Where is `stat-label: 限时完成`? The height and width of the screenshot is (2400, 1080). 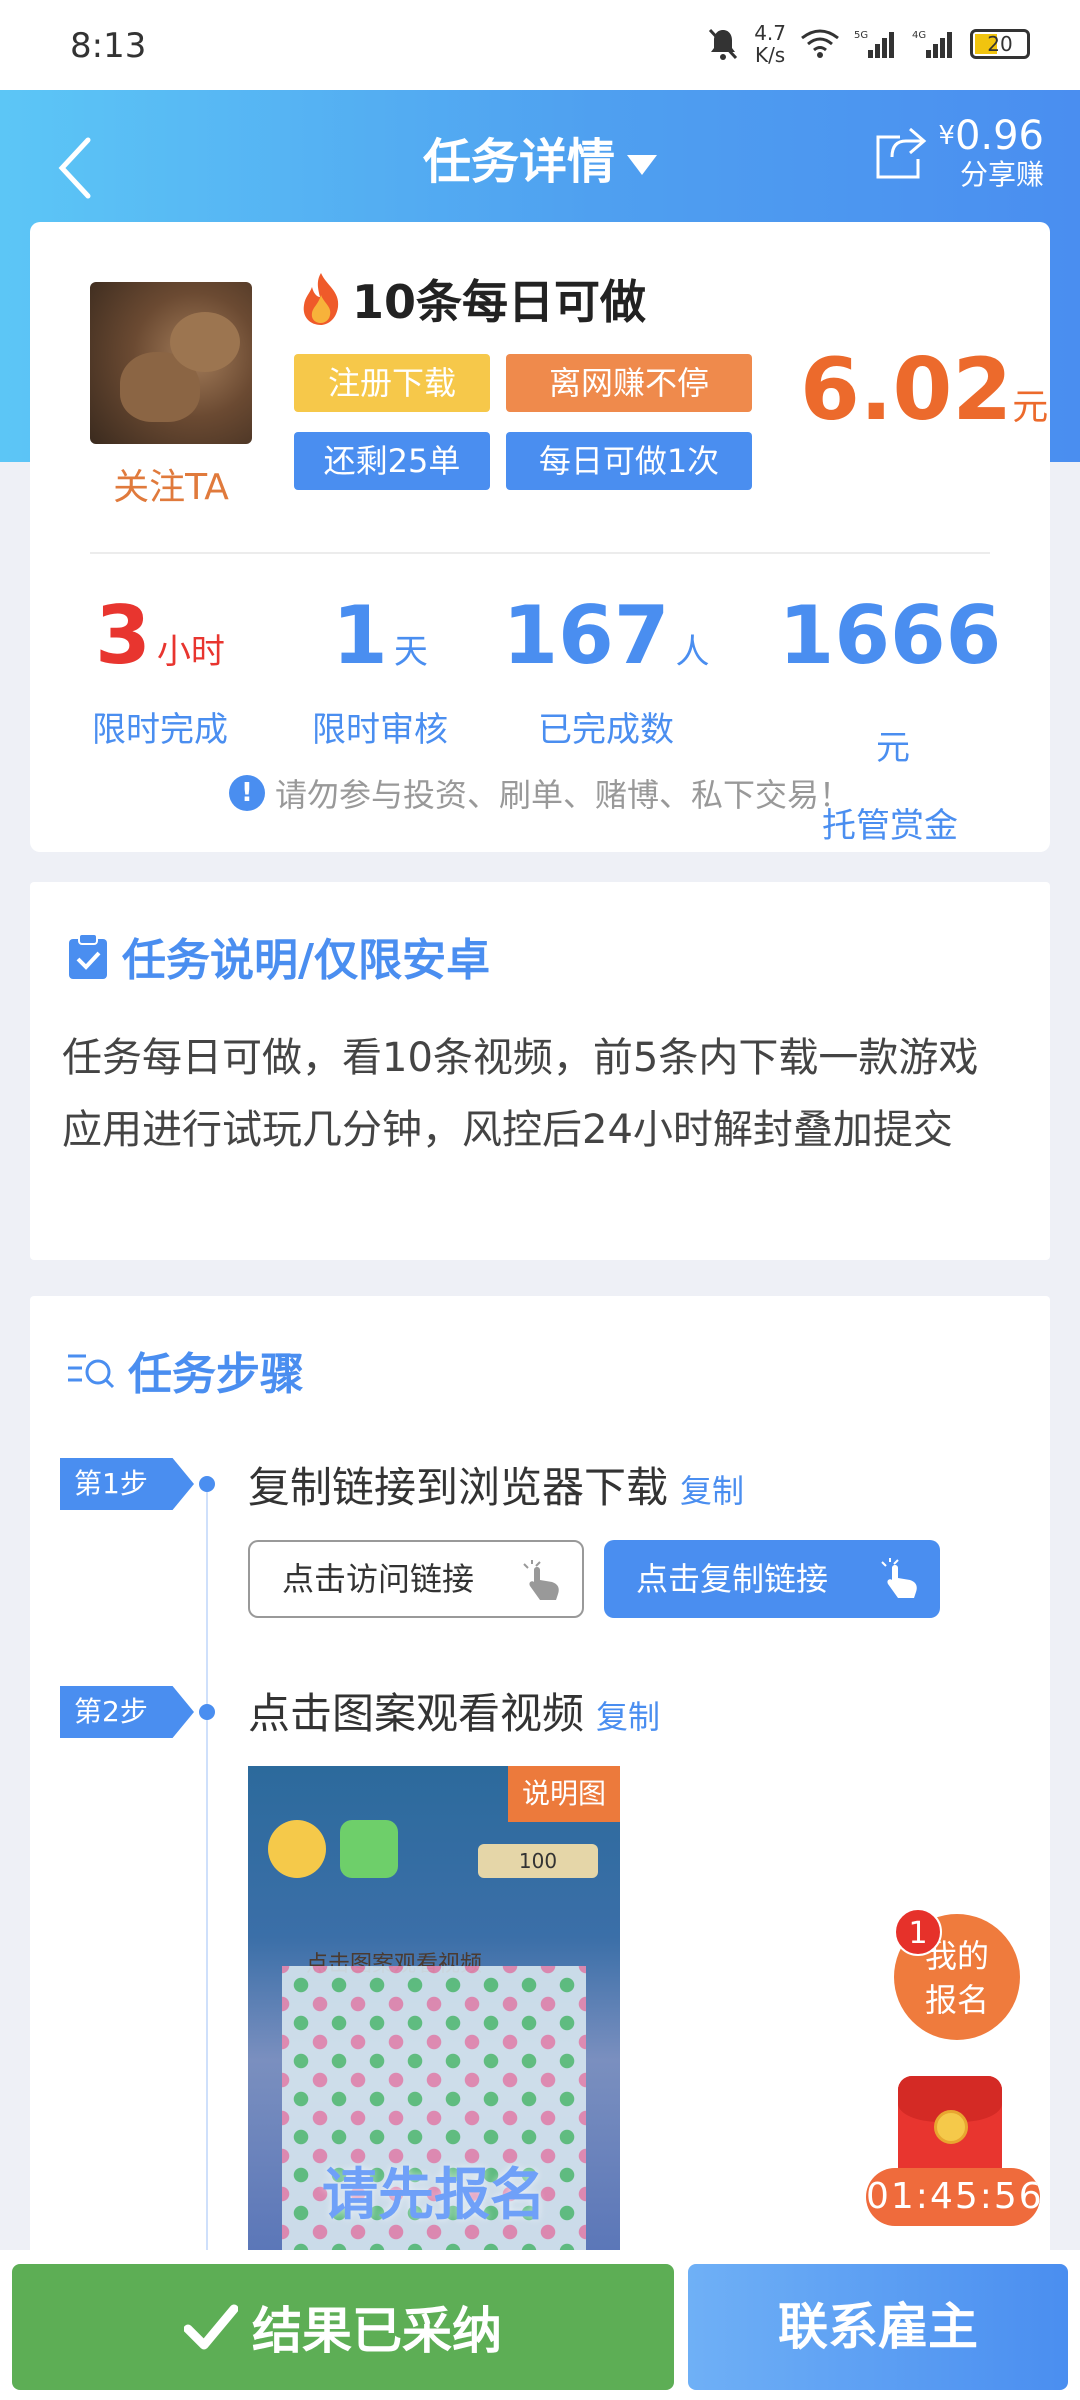
stat-label: 限时完成 is located at coordinates (160, 730).